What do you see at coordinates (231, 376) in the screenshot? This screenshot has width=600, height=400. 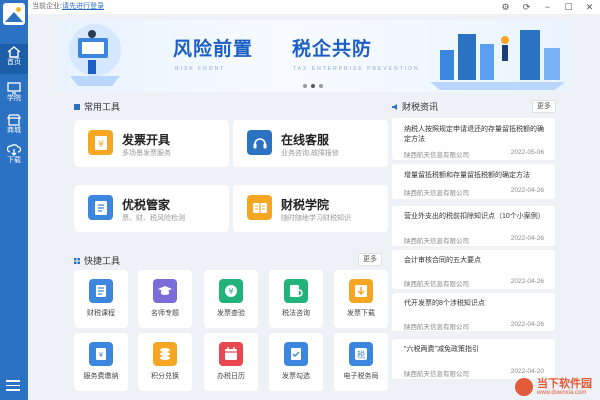 I see `quick-tool-label: 办税日历` at bounding box center [231, 376].